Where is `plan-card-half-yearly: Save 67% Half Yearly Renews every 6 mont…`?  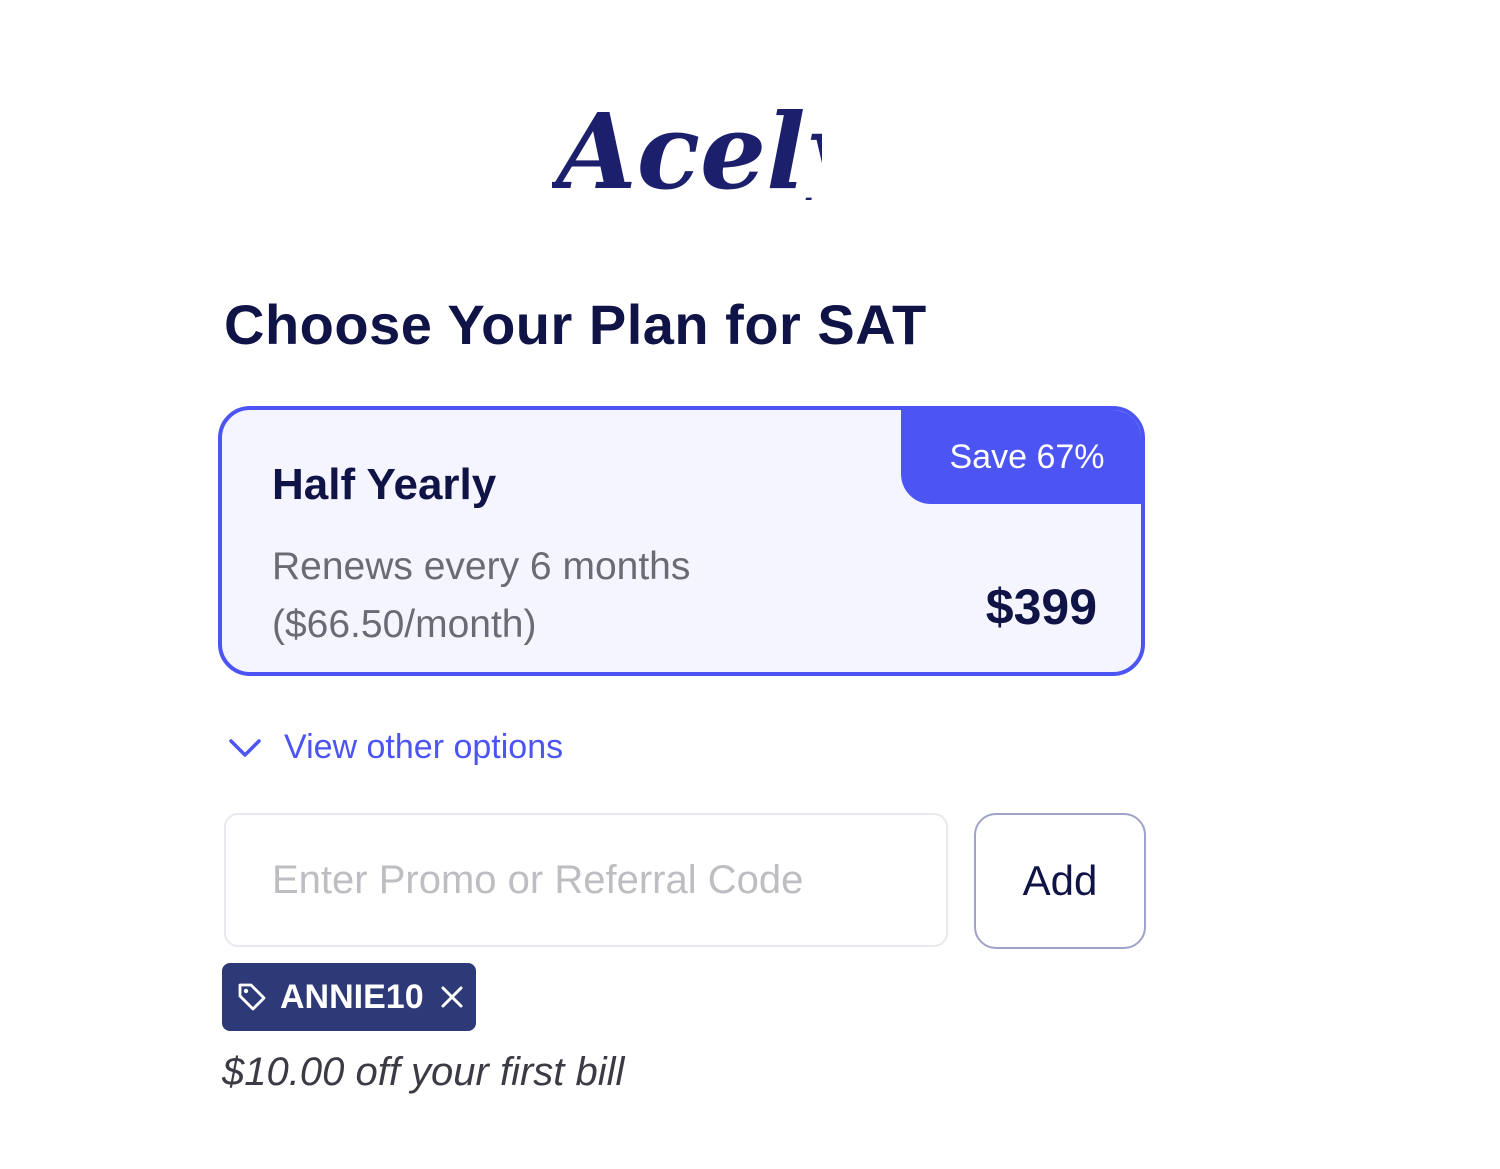 plan-card-half-yearly: Save 67% Half Yearly Renews every 6 mont… is located at coordinates (681, 541).